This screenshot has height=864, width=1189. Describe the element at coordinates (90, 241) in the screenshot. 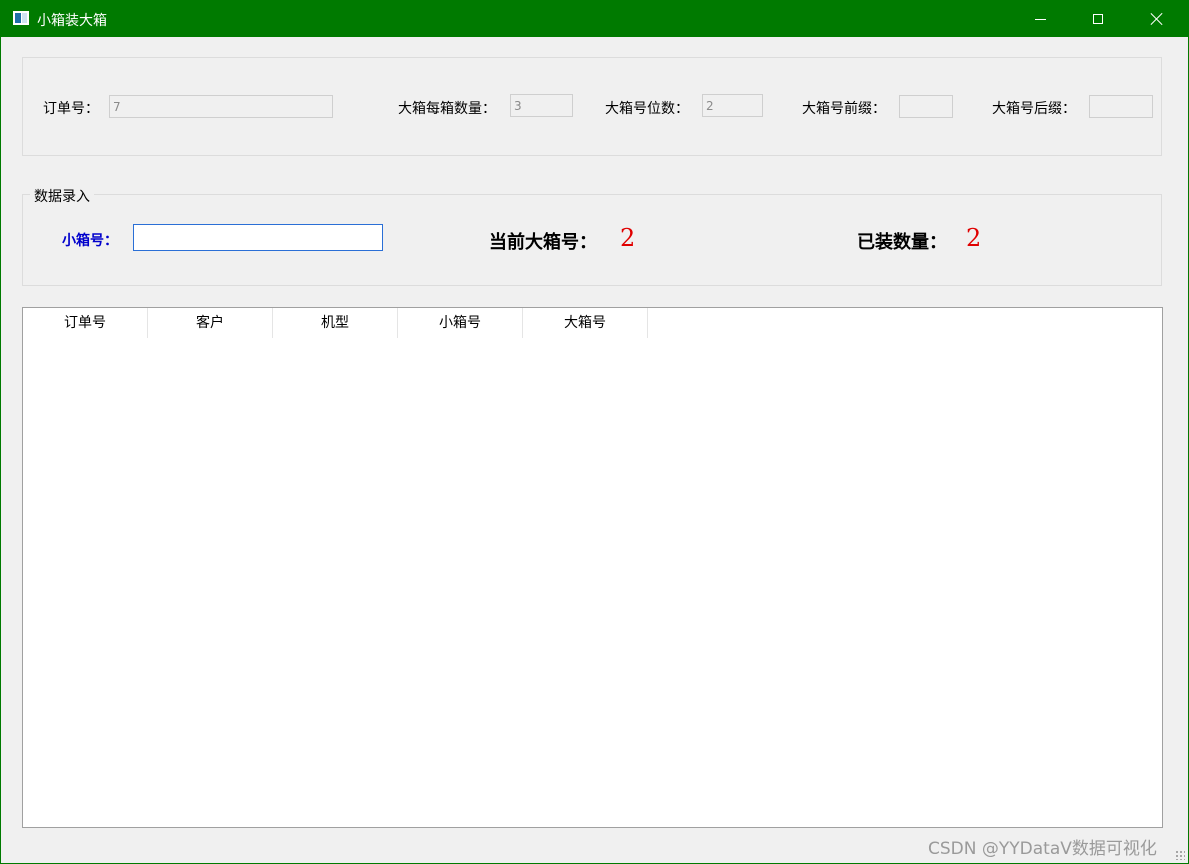

I see `small-box-label: 小箱号：` at that location.